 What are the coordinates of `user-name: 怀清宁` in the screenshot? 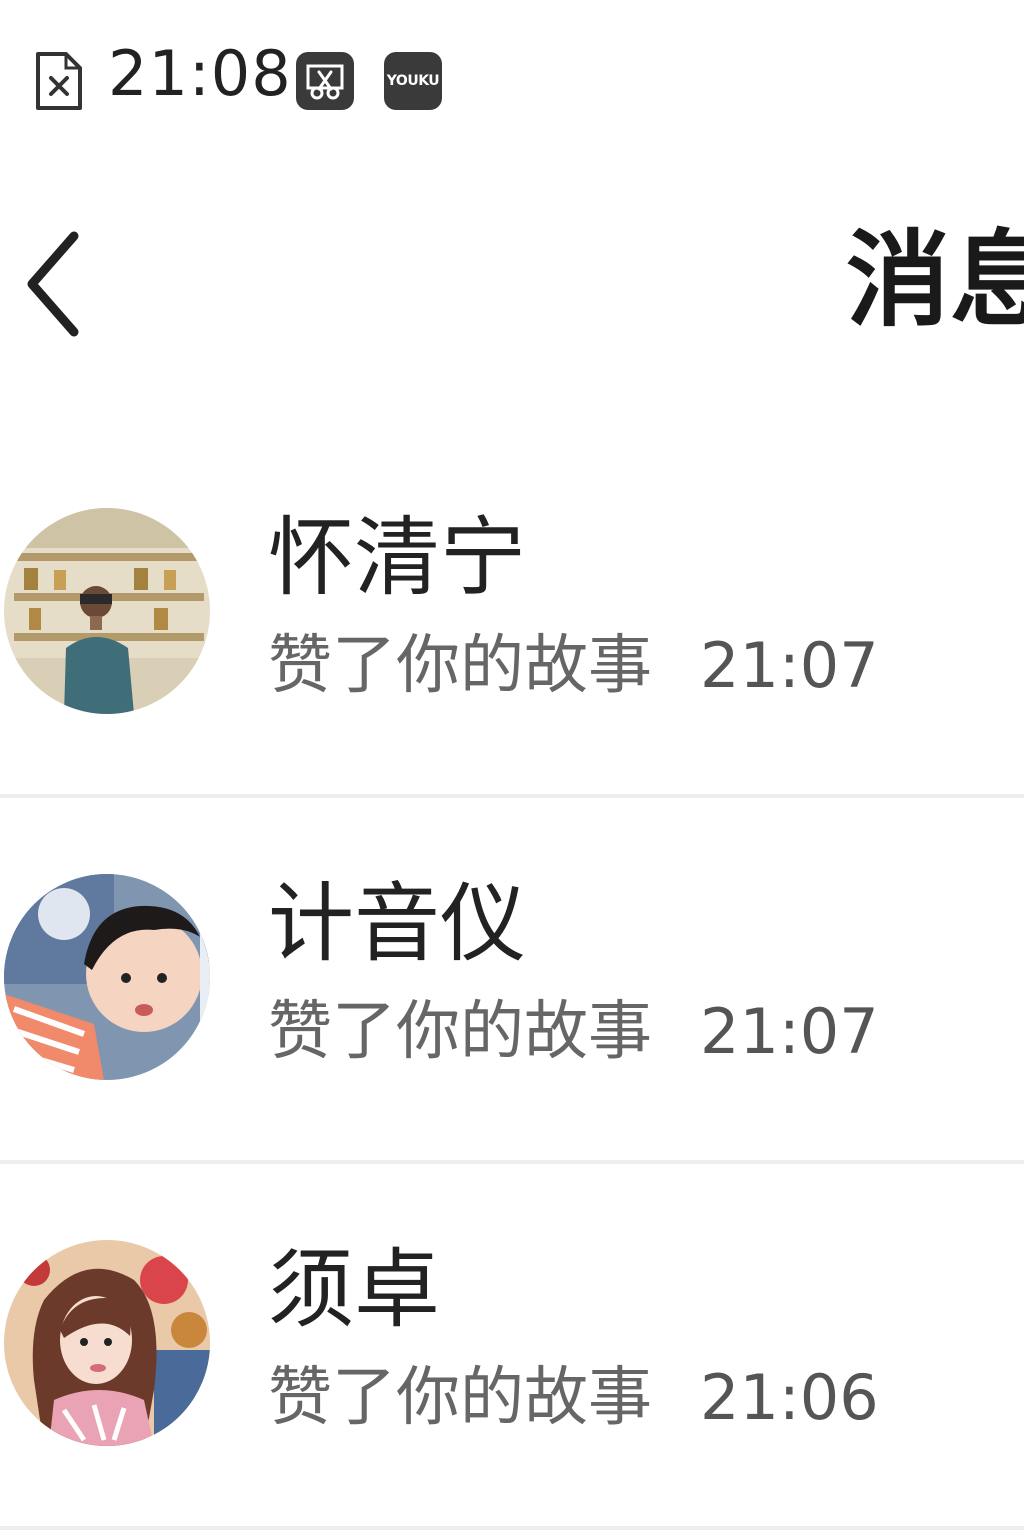 It's located at (397, 558).